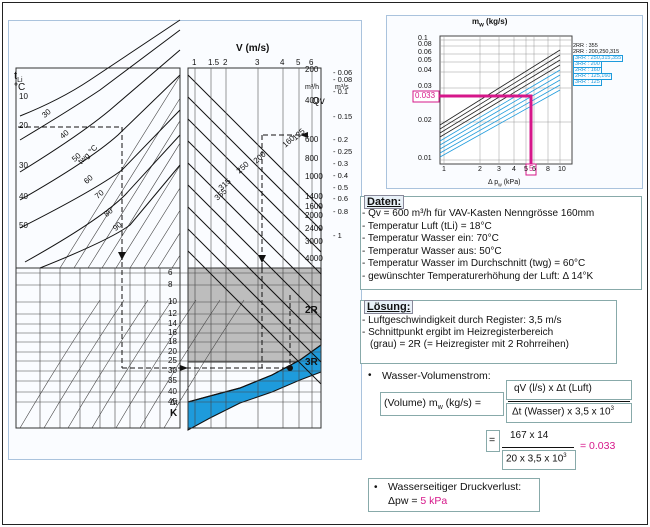  I want to click on calc-eq: =, so click(492, 440).